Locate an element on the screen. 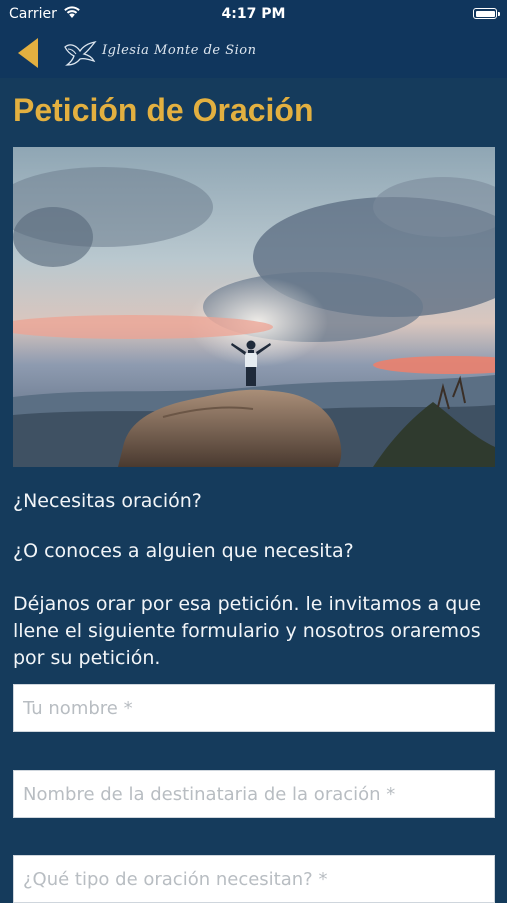  back-button is located at coordinates (29, 53).